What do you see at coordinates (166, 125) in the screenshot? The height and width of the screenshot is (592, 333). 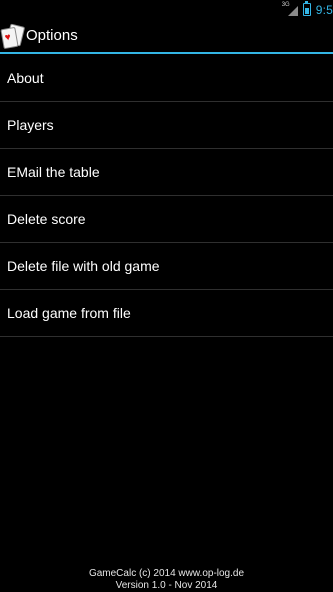 I see `menu-item-players: Players` at bounding box center [166, 125].